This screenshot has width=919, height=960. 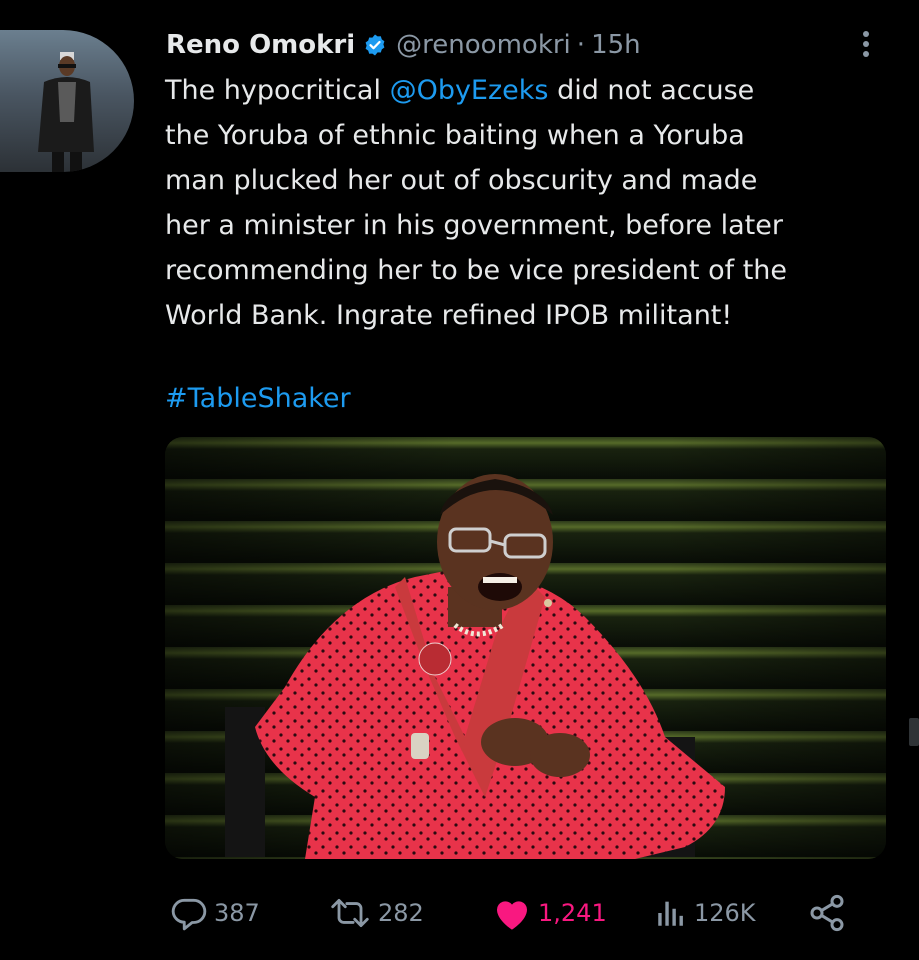 What do you see at coordinates (350, 913) in the screenshot?
I see `retweet-icon` at bounding box center [350, 913].